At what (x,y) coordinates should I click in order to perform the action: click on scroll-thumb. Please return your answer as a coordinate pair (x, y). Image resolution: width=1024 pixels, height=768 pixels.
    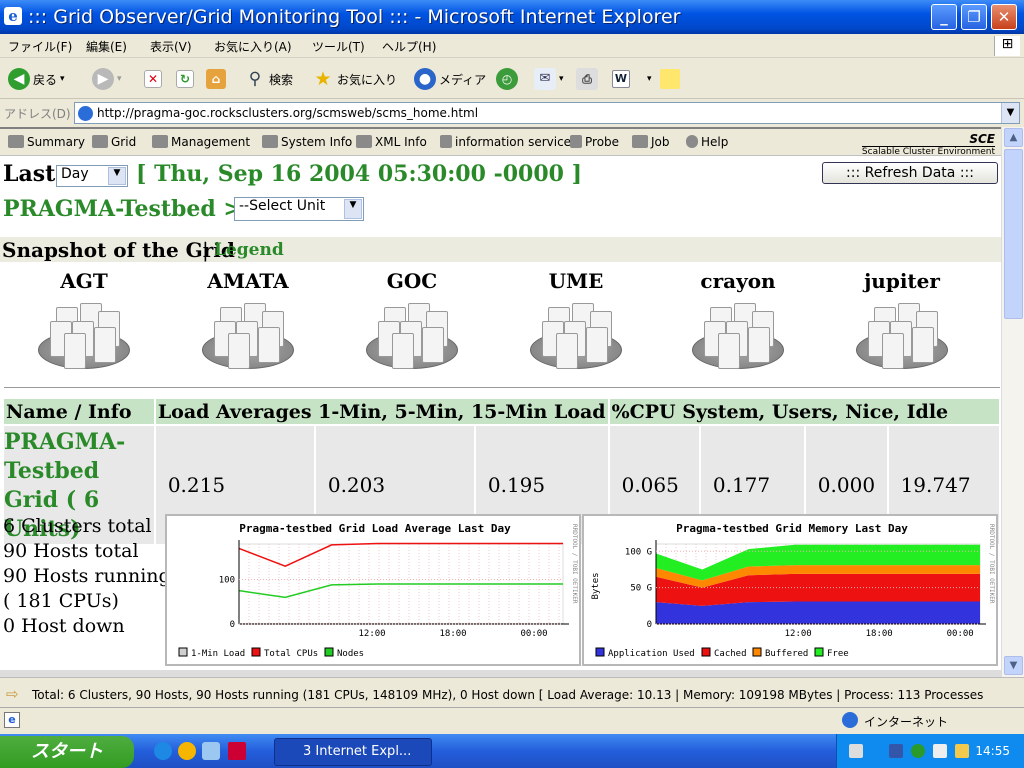
    Looking at the image, I should click on (1013, 234).